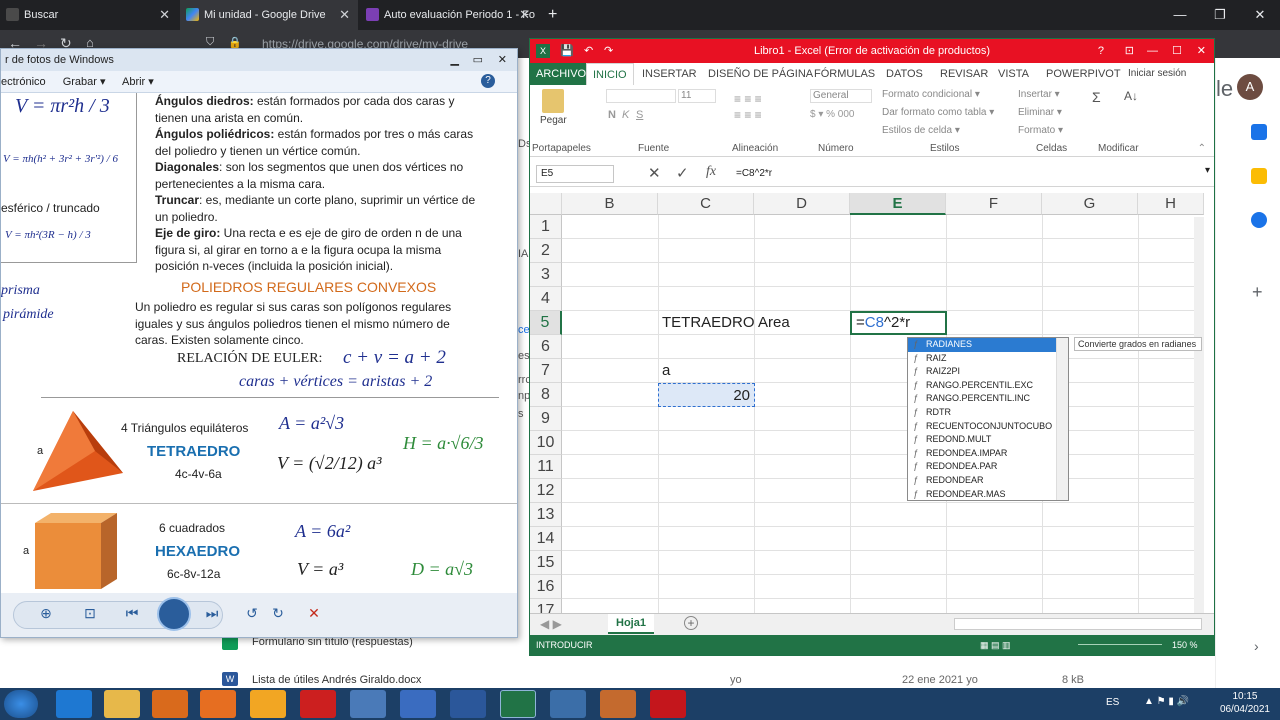 The image size is (1280, 720). What do you see at coordinates (546, 606) in the screenshot?
I see `row-header: 17` at bounding box center [546, 606].